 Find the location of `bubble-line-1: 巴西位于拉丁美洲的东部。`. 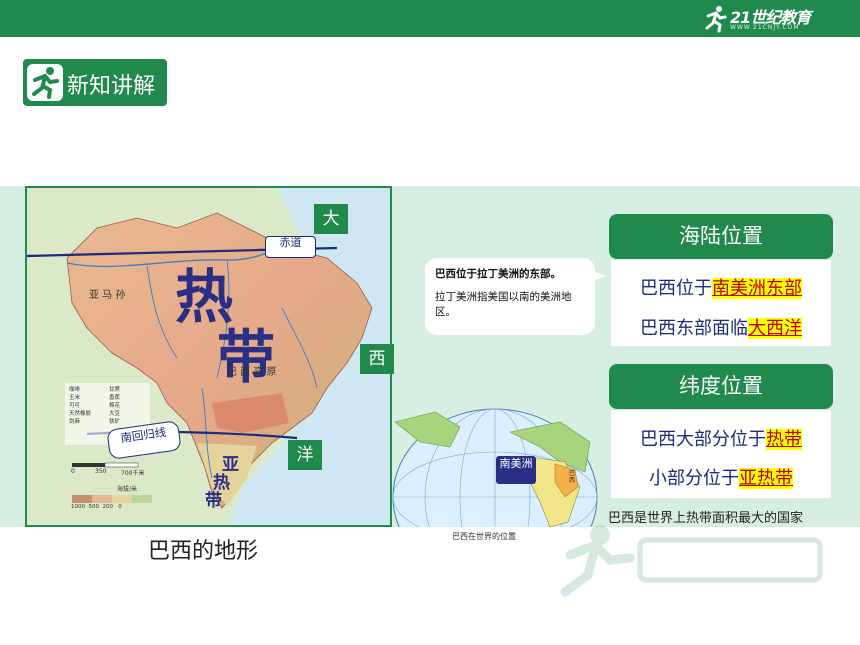

bubble-line-1: 巴西位于拉丁美洲的东部。 is located at coordinates (498, 274).